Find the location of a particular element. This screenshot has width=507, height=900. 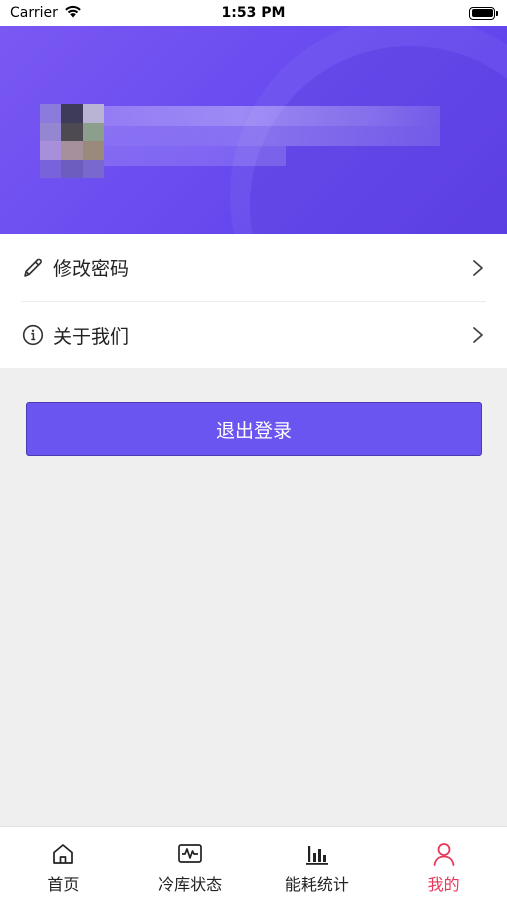

menu-item-change-password: 修改密码 is located at coordinates (253, 267).